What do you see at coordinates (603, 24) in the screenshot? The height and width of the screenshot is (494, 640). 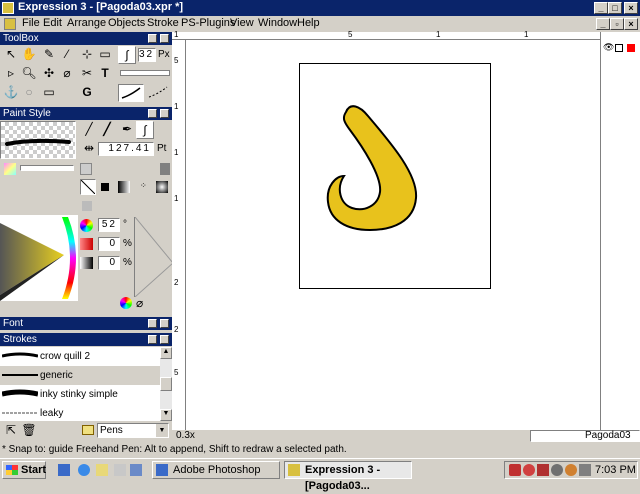 I see `doc-minimize-button: _` at bounding box center [603, 24].